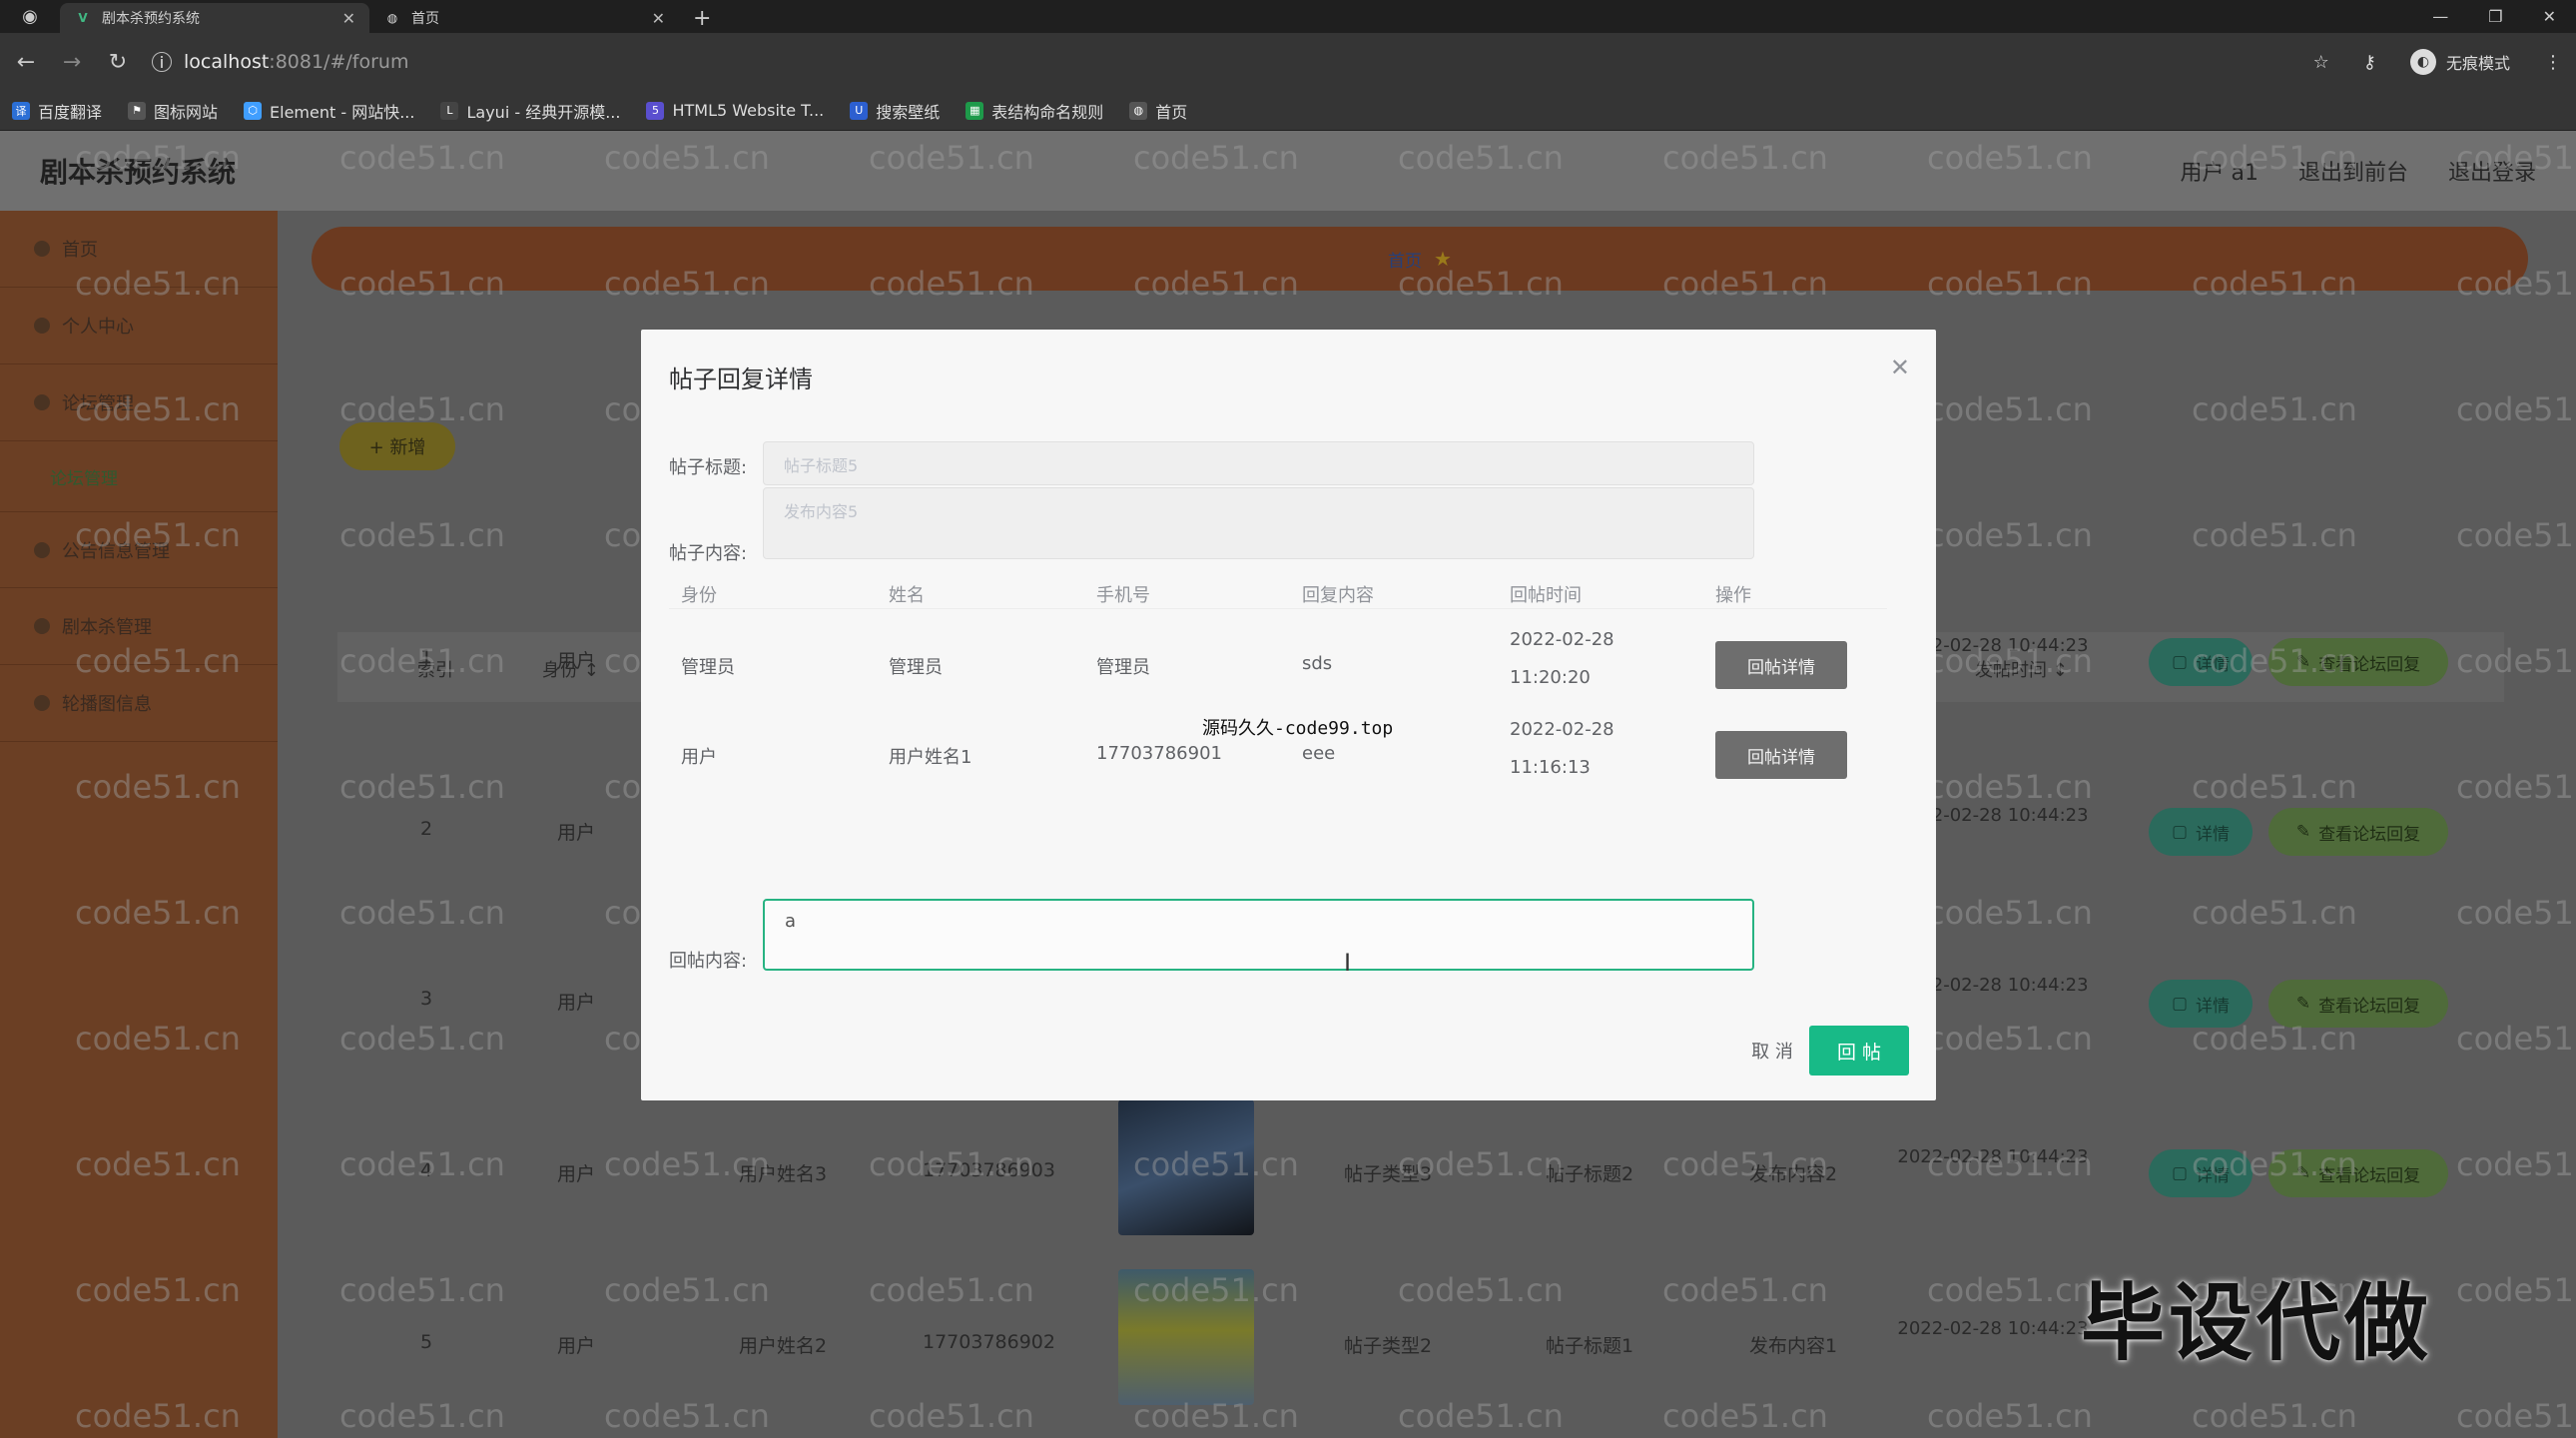 The width and height of the screenshot is (2576, 1438). I want to click on sidebar-item-notice: 公告信息管理, so click(139, 549).